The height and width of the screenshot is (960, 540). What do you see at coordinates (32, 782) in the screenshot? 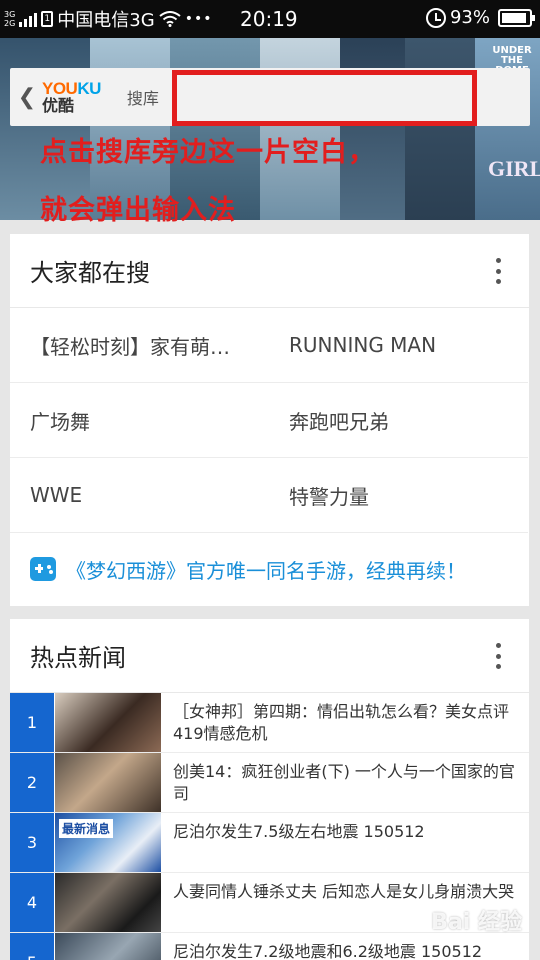
I see `rank-badge: 2` at bounding box center [32, 782].